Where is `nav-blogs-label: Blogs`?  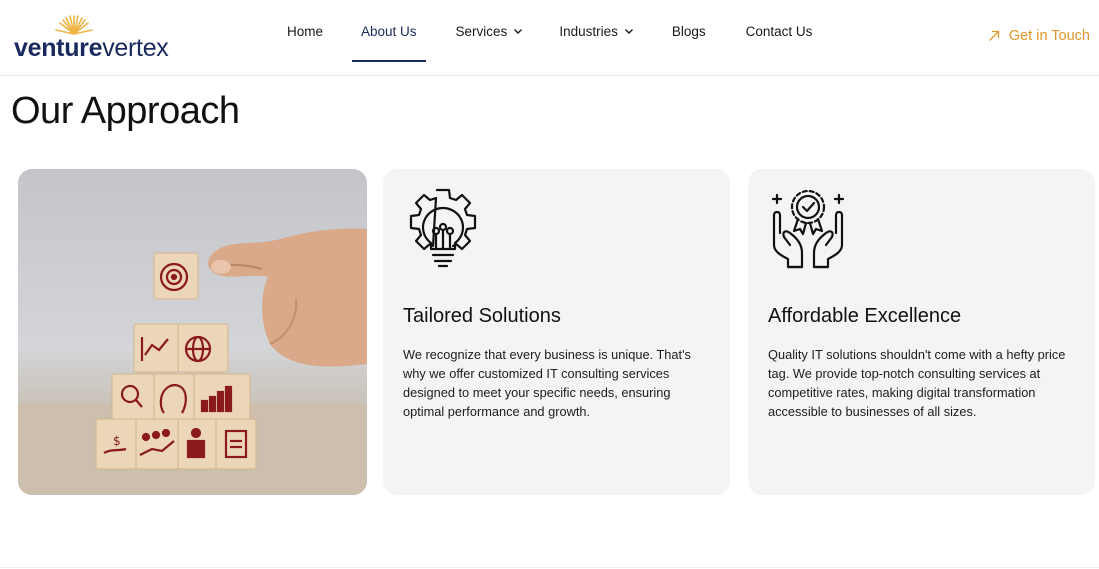 nav-blogs-label: Blogs is located at coordinates (688, 31).